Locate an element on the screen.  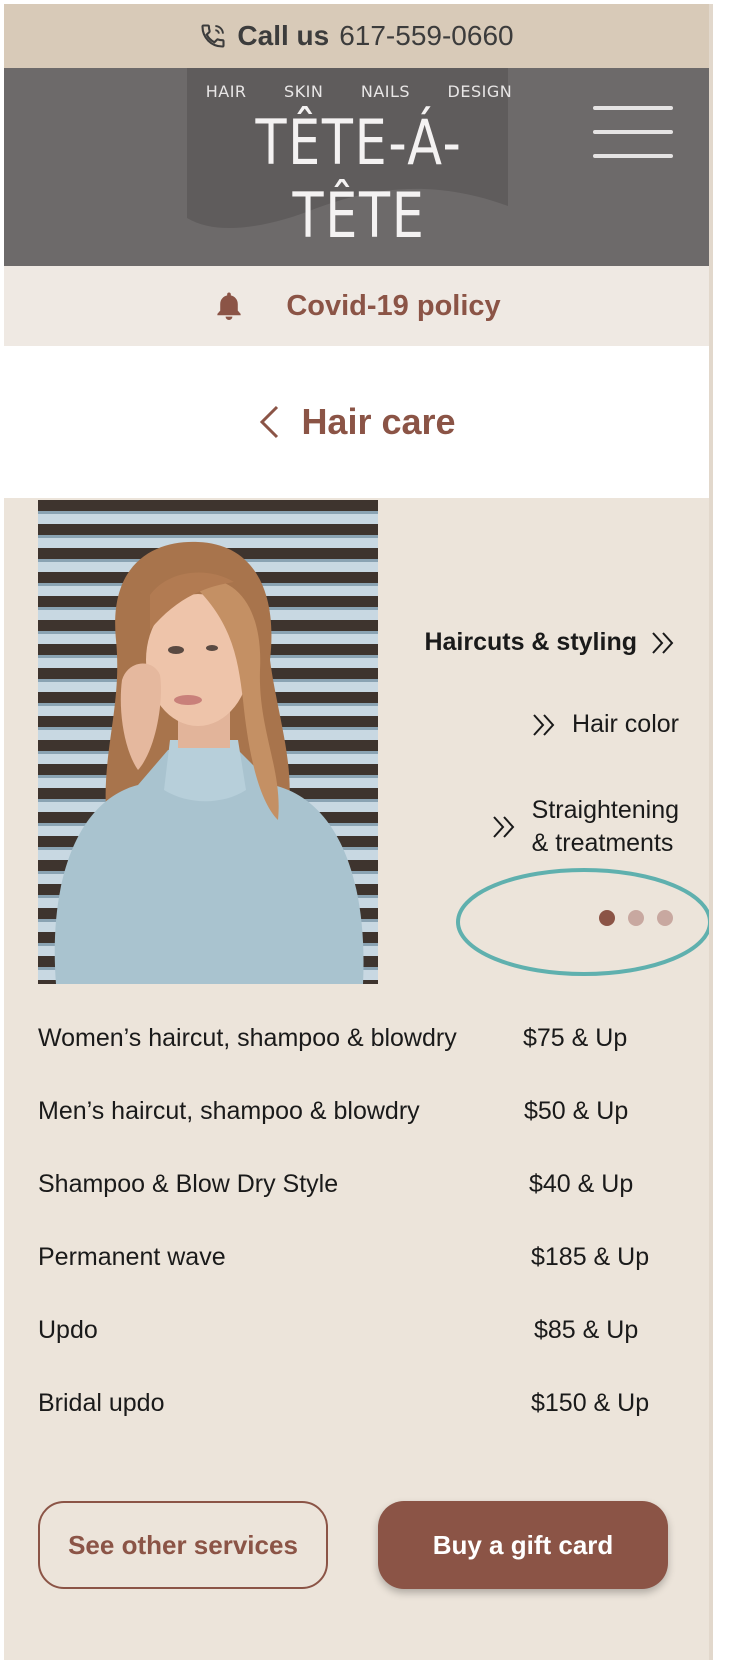
phone-icon is located at coordinates (213, 36).